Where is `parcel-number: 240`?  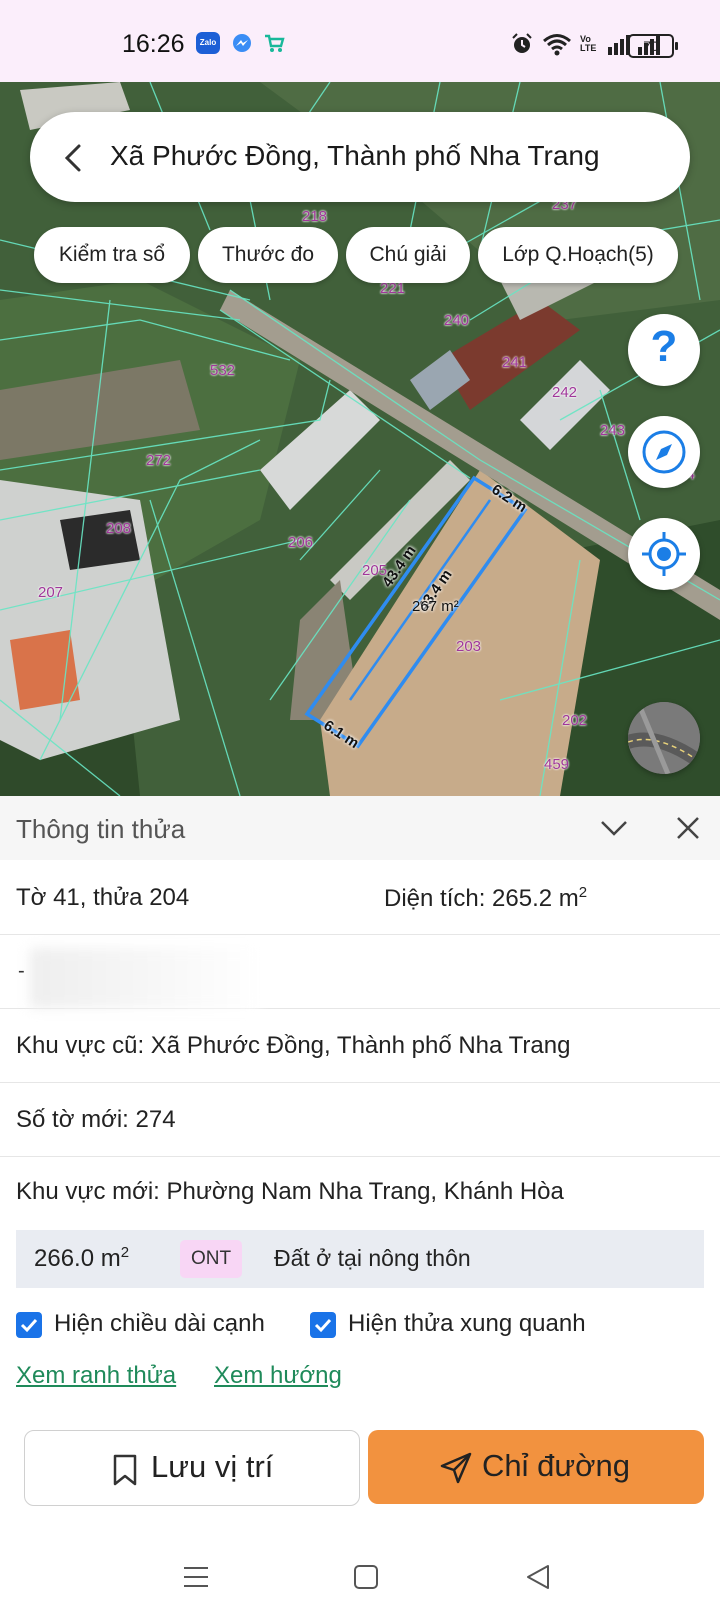 parcel-number: 240 is located at coordinates (456, 320).